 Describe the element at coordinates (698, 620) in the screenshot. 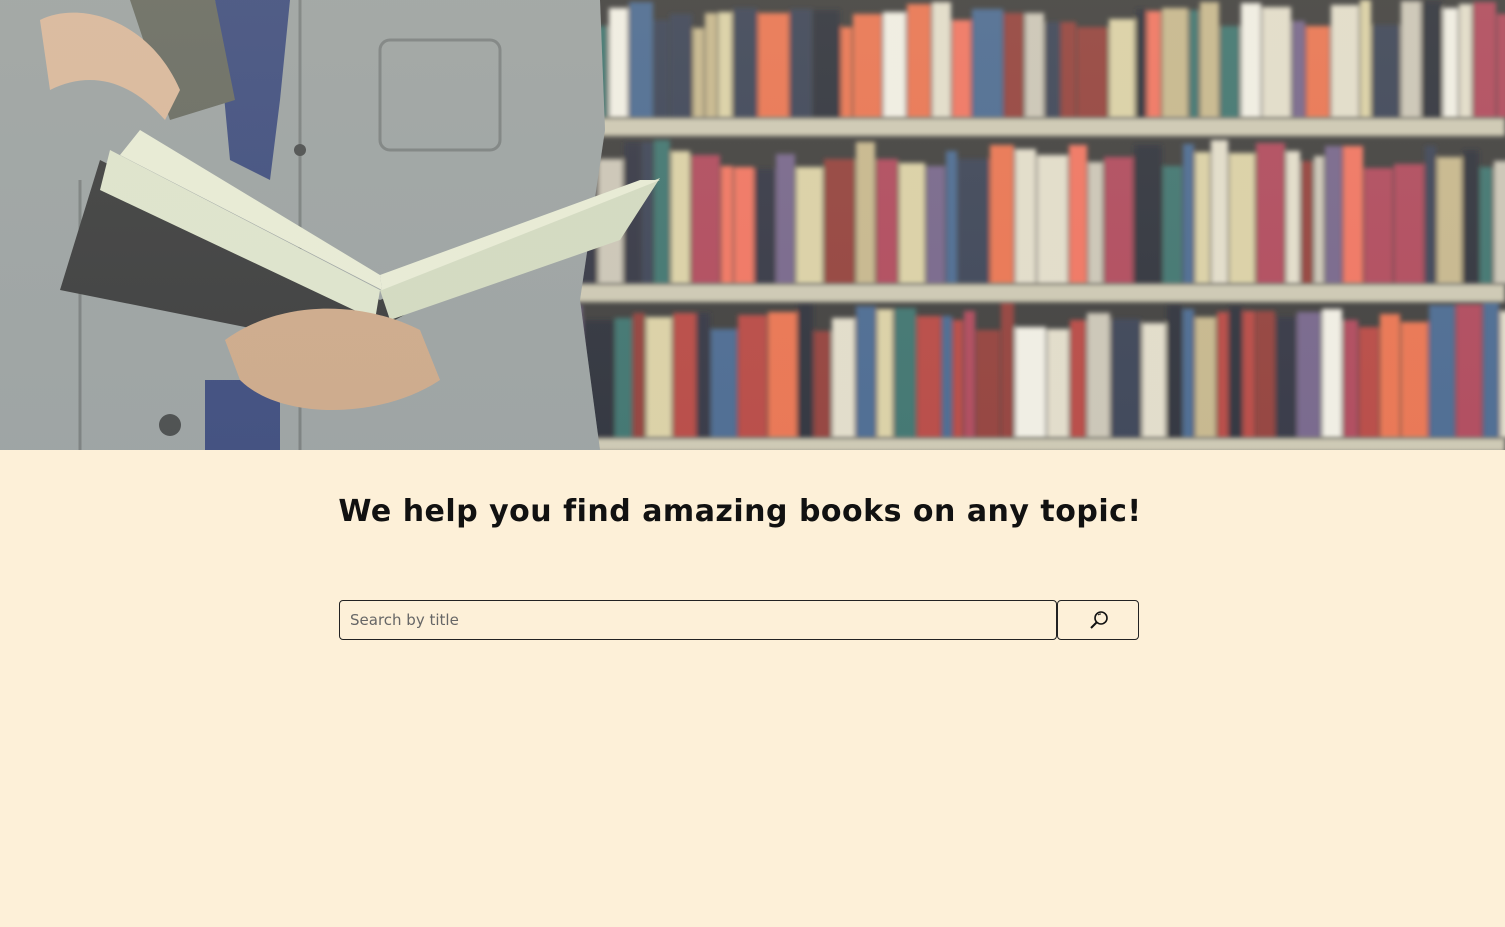

I see `search-input` at that location.